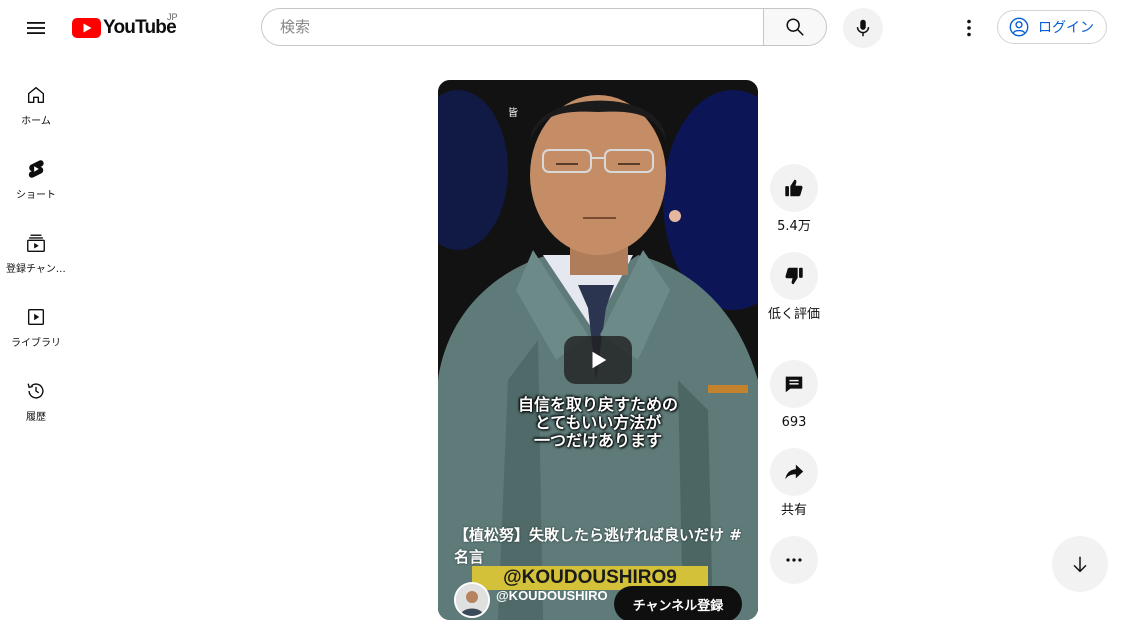 The height and width of the screenshot is (620, 1124). I want to click on thumbs-down-icon, so click(794, 276).